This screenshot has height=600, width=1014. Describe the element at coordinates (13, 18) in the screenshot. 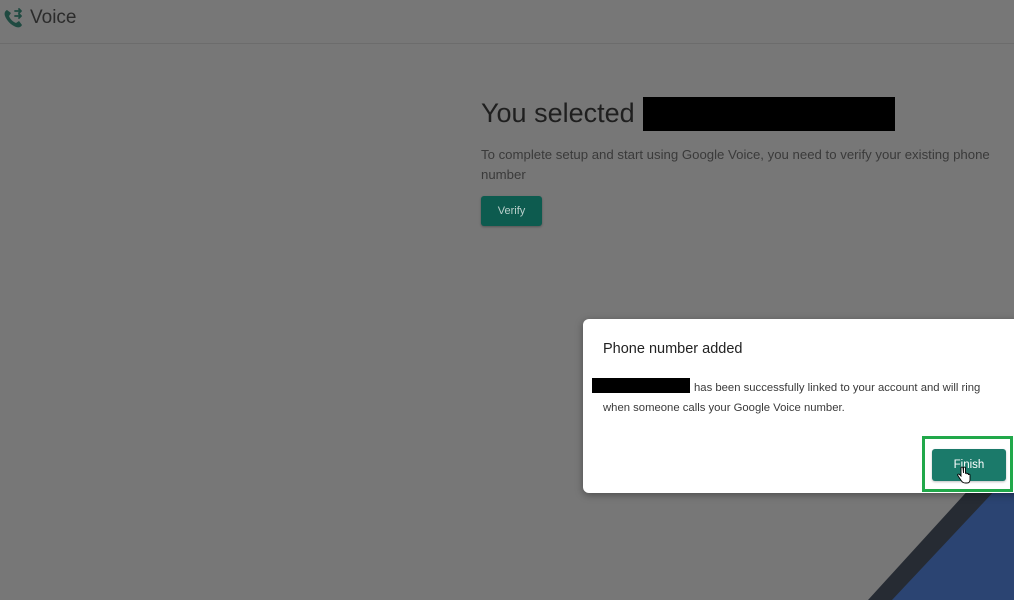

I see `phone-forward-icon` at that location.